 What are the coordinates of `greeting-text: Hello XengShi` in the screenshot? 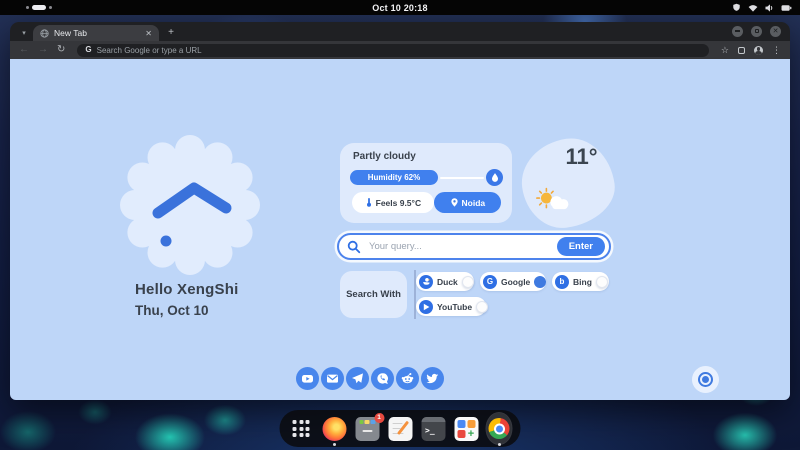 It's located at (187, 289).